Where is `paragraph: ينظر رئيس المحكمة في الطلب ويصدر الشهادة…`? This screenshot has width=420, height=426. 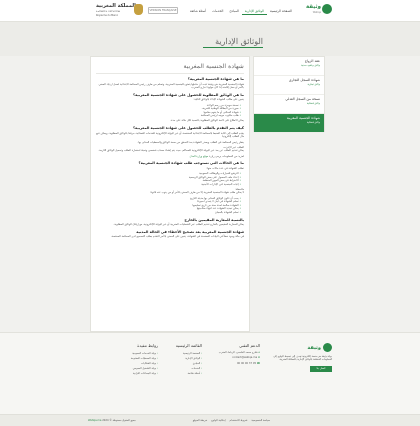 paragraph: ينظر رئيس المحكمة في الطلب ويصدر الشهادة… is located at coordinates (190, 142).